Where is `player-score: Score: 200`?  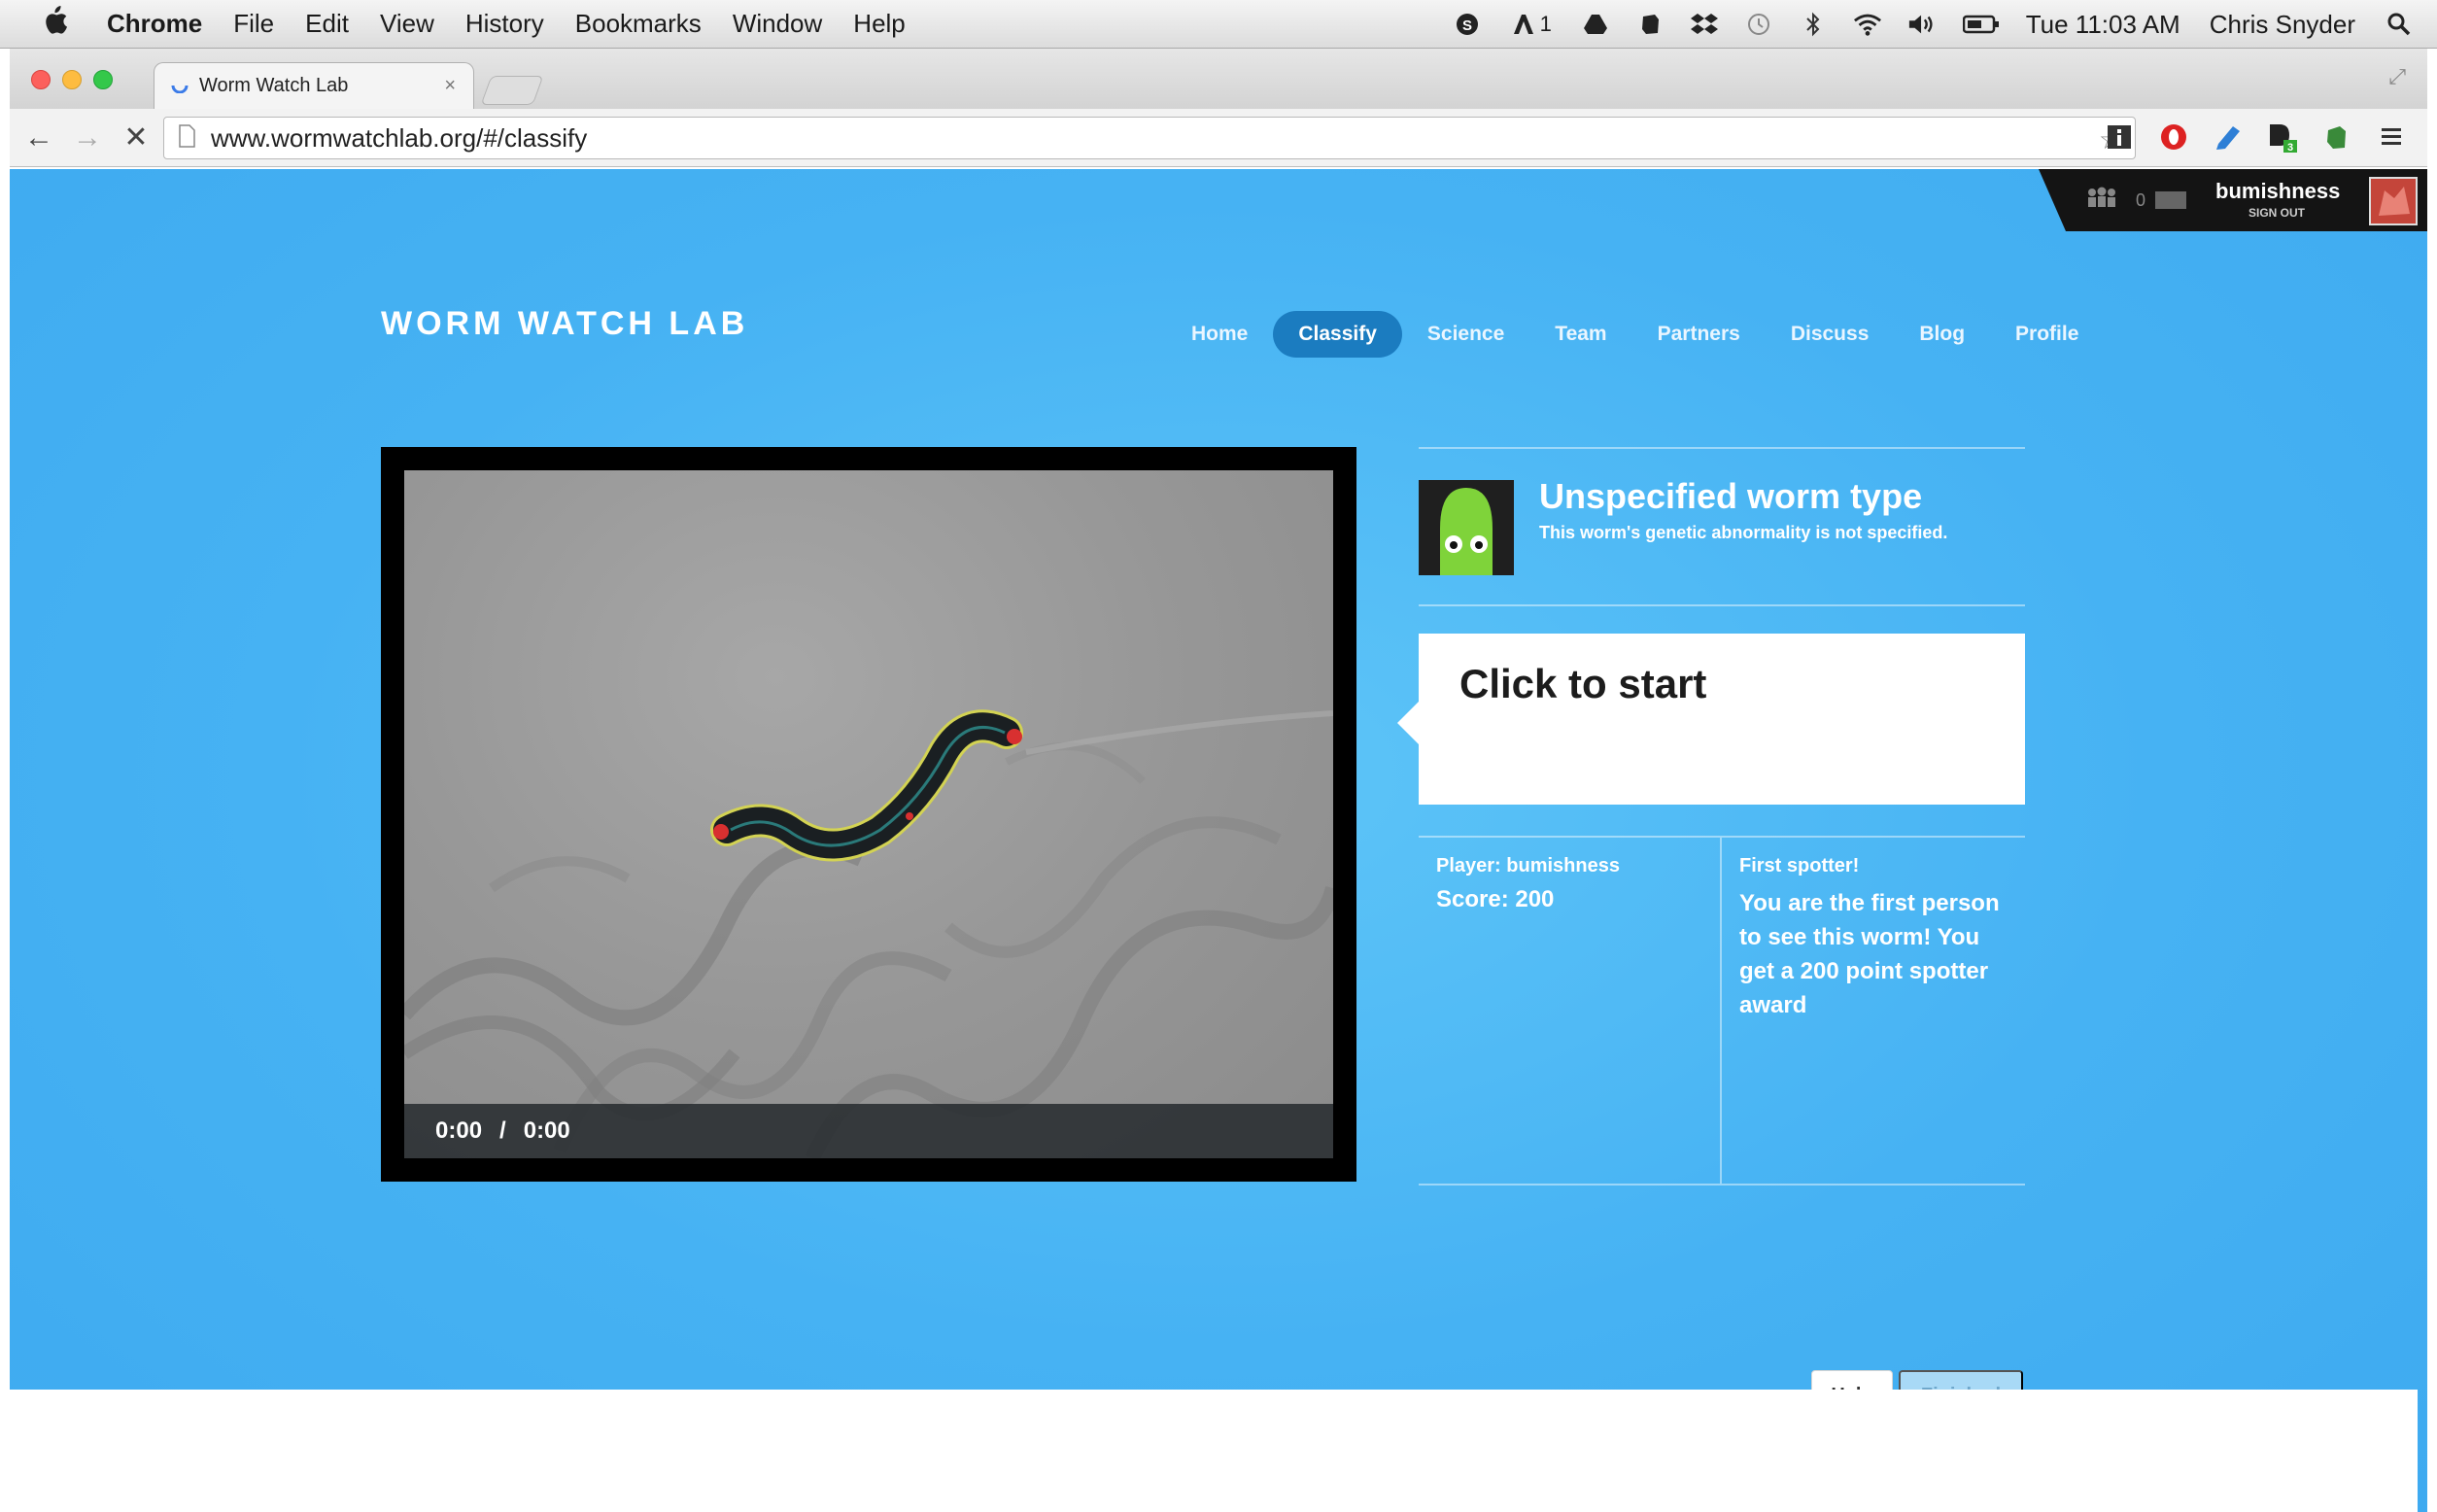 player-score: Score: 200 is located at coordinates (1495, 899).